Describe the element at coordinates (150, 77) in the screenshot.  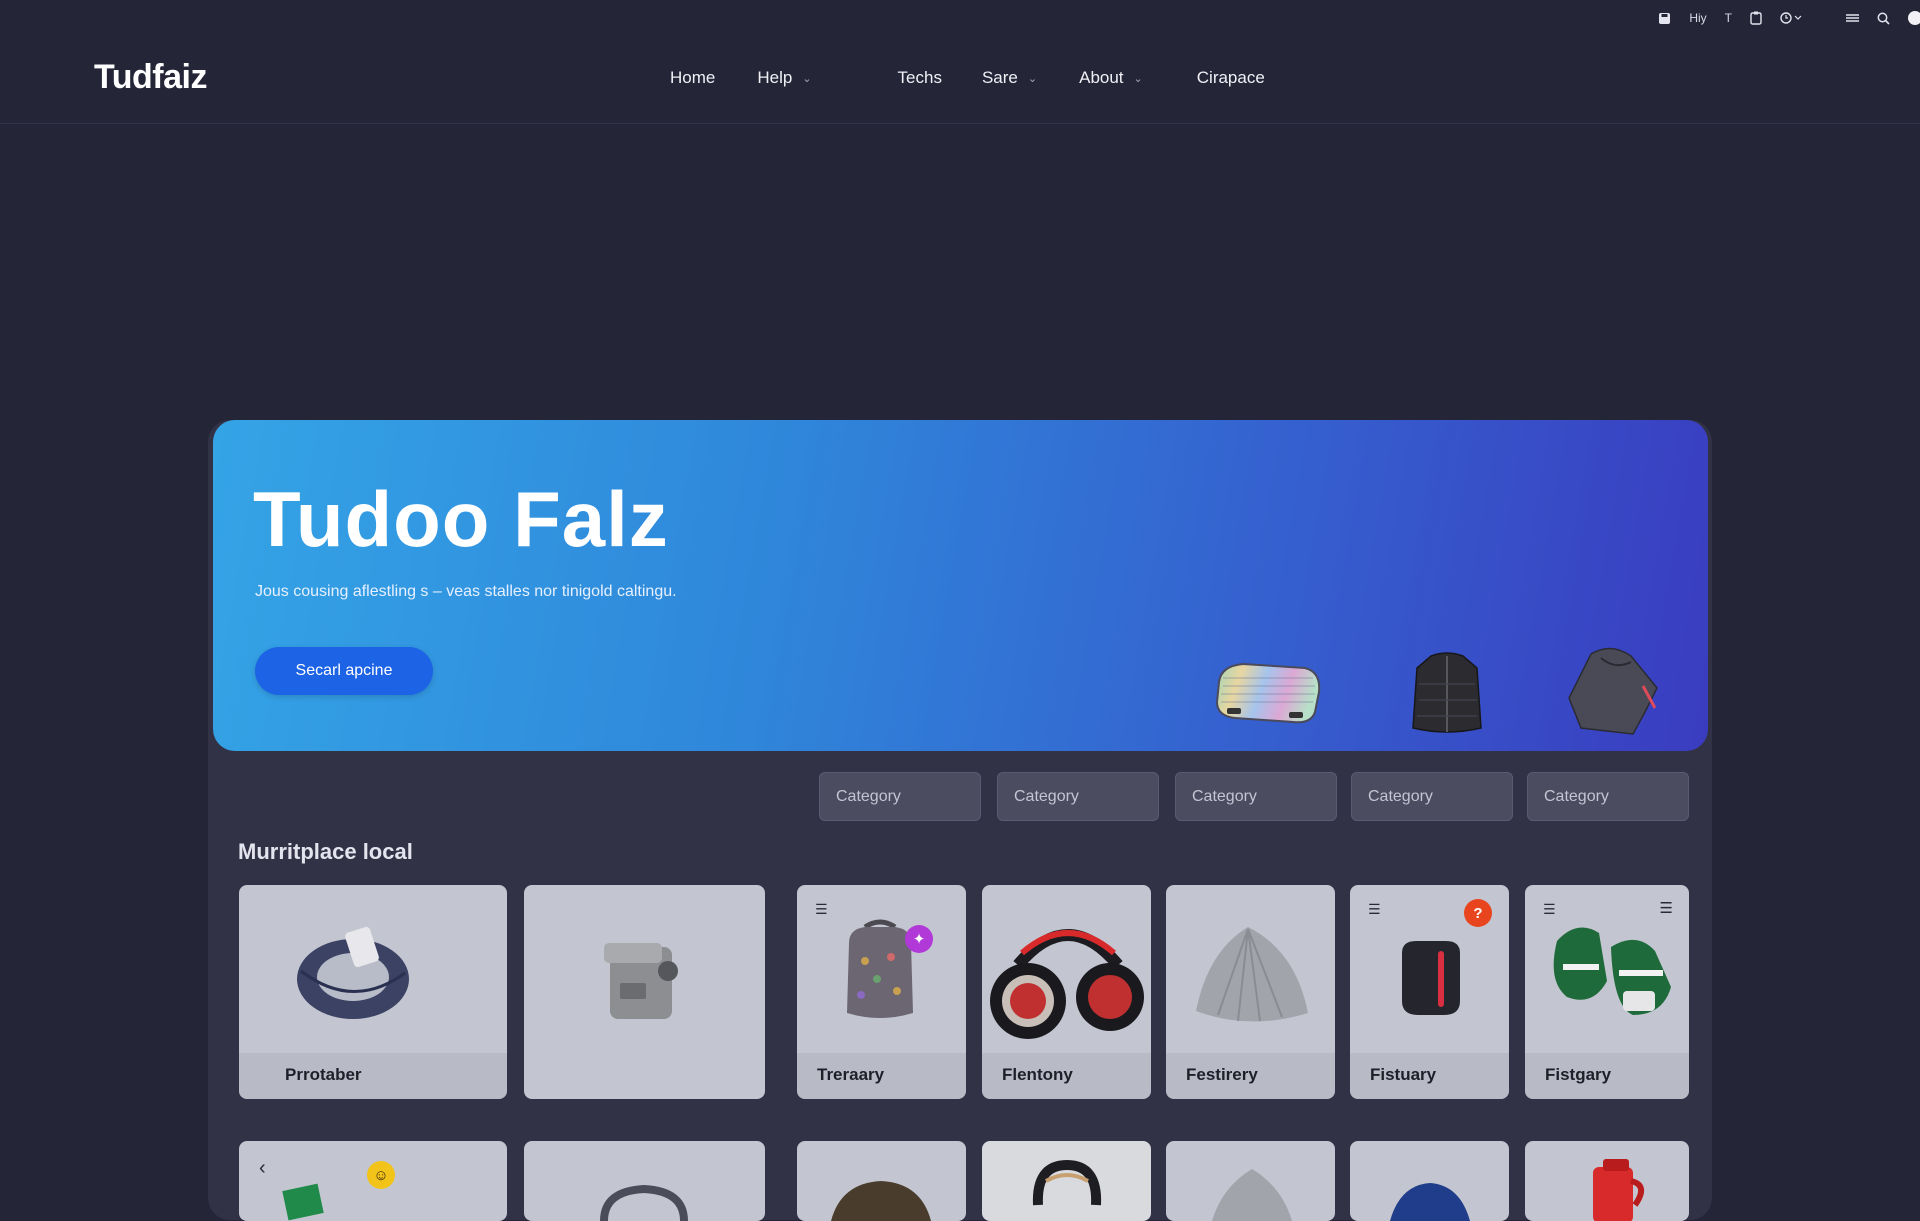
I see `site-logo: Tudfaiz` at that location.